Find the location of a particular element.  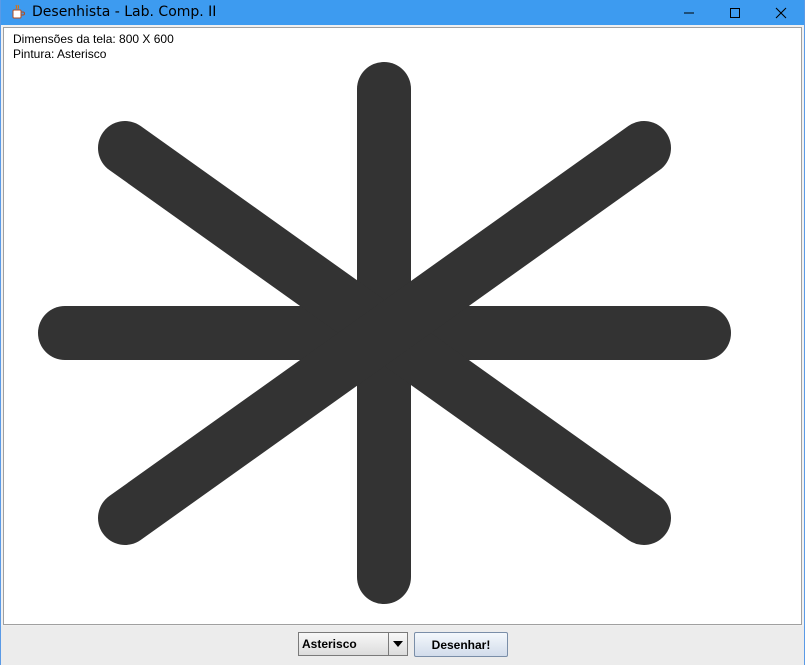

close-button is located at coordinates (781, 12).